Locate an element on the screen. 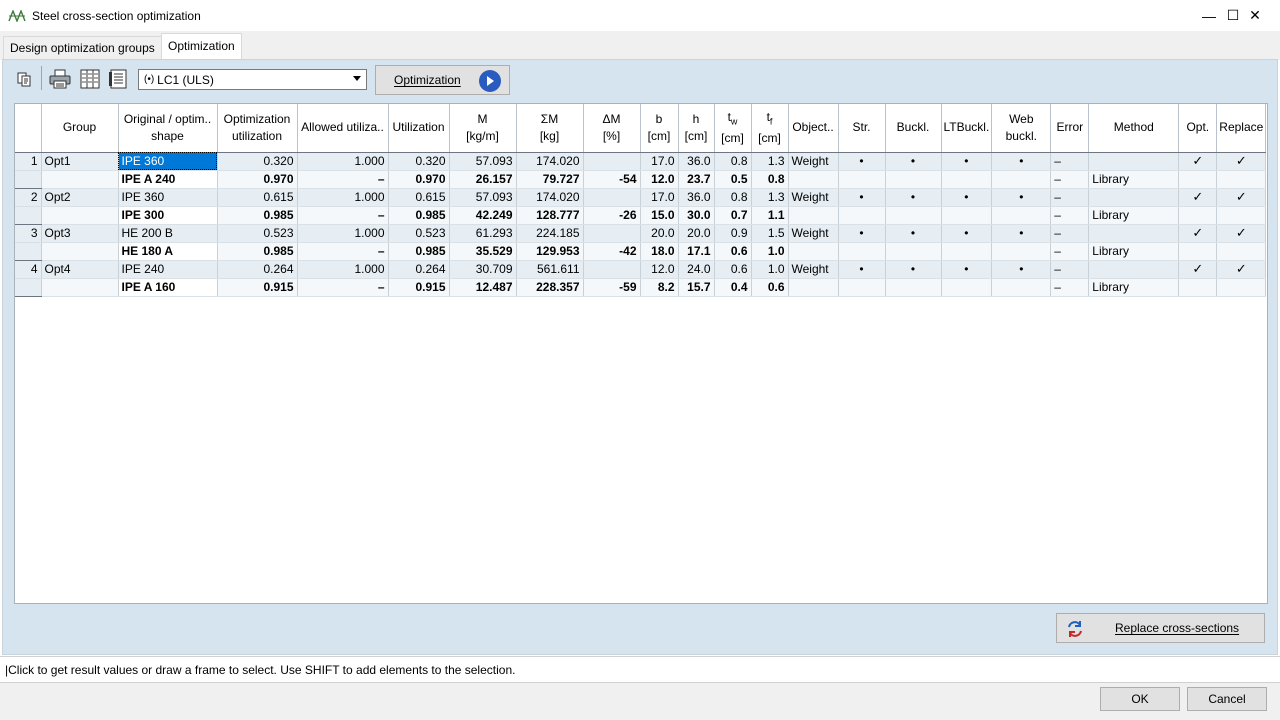  tab-optimization: Optimization is located at coordinates (201, 46).